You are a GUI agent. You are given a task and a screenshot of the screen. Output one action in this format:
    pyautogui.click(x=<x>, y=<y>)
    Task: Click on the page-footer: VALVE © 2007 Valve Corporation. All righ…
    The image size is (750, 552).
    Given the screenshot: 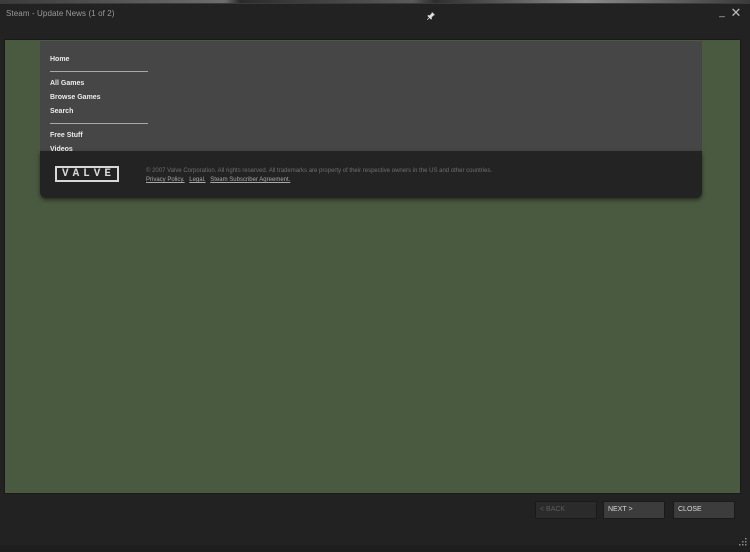 What is the action you would take?
    pyautogui.click(x=371, y=174)
    